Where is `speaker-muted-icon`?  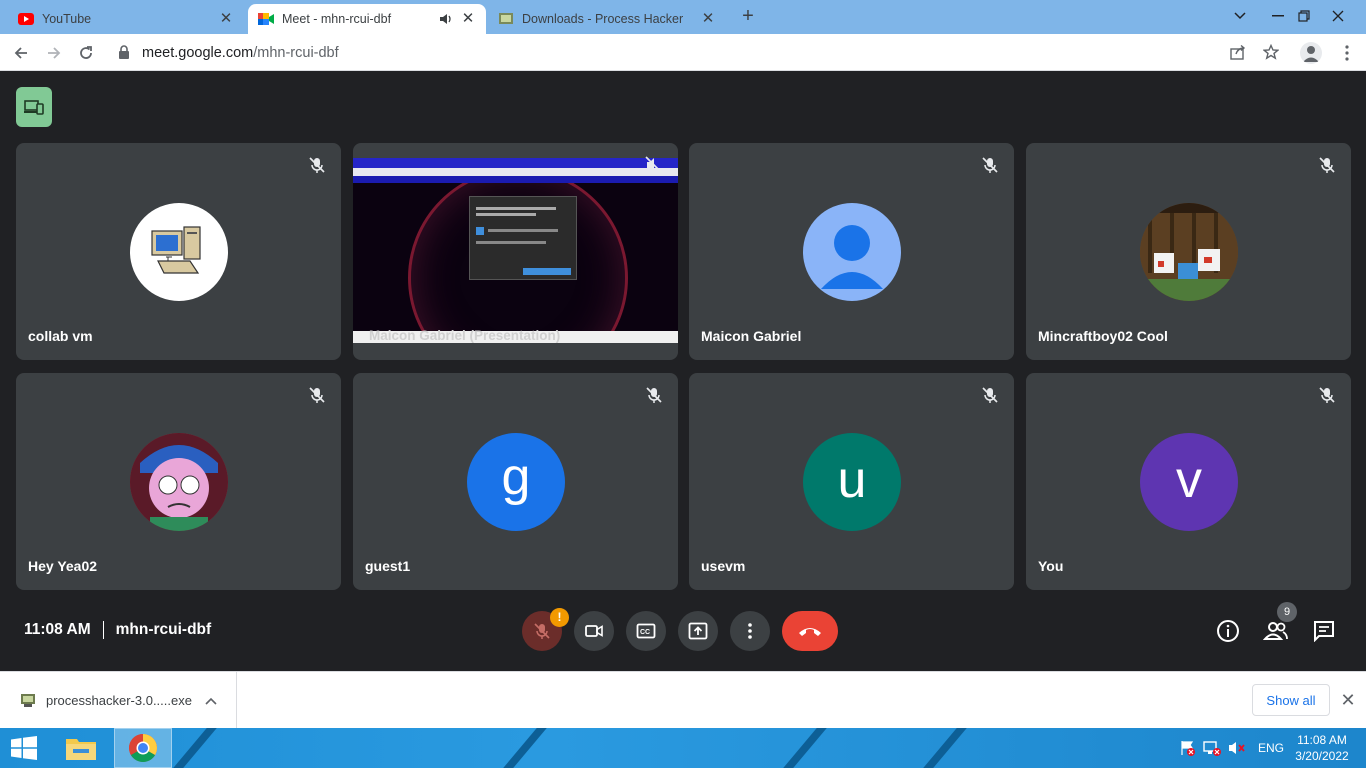
speaker-muted-icon is located at coordinates (654, 165).